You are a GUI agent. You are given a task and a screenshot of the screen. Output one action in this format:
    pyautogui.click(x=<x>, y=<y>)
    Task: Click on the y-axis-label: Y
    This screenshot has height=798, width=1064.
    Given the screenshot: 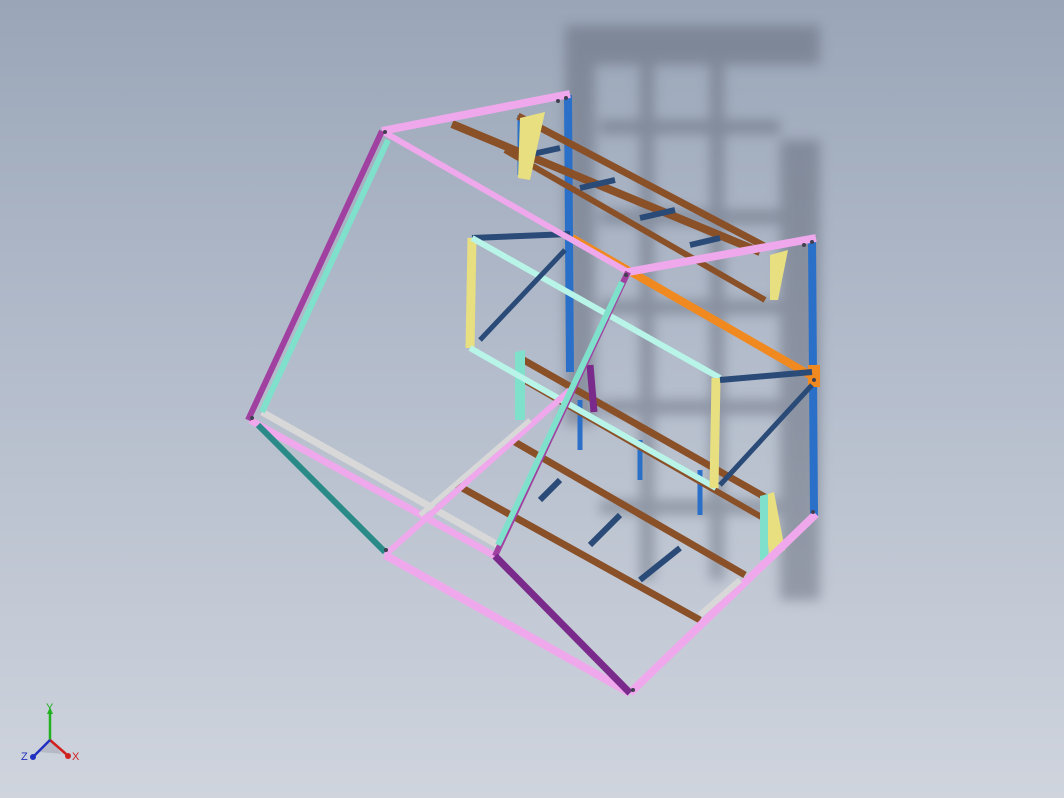 What is the action you would take?
    pyautogui.click(x=50, y=708)
    